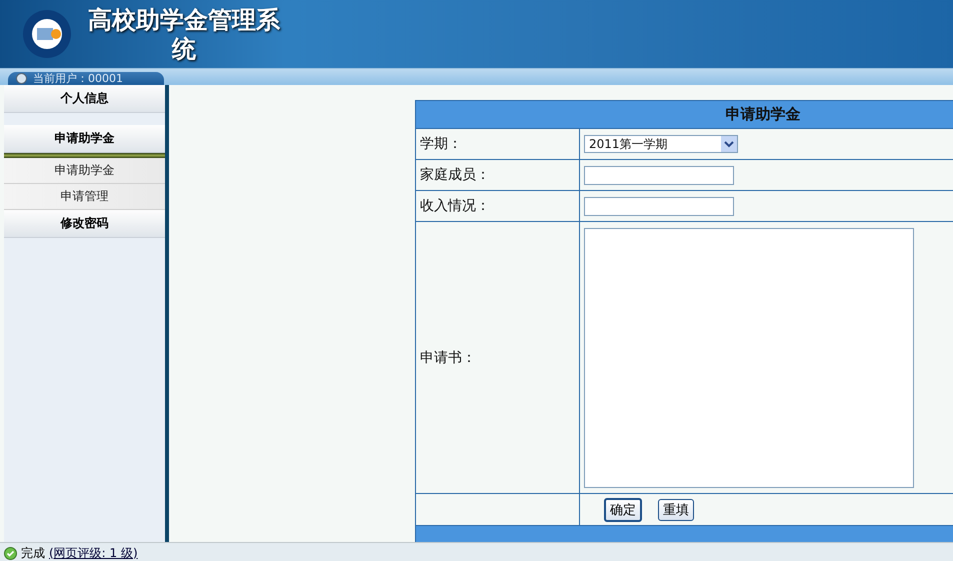 The height and width of the screenshot is (561, 953). What do you see at coordinates (729, 144) in the screenshot?
I see `dropdown-icon` at bounding box center [729, 144].